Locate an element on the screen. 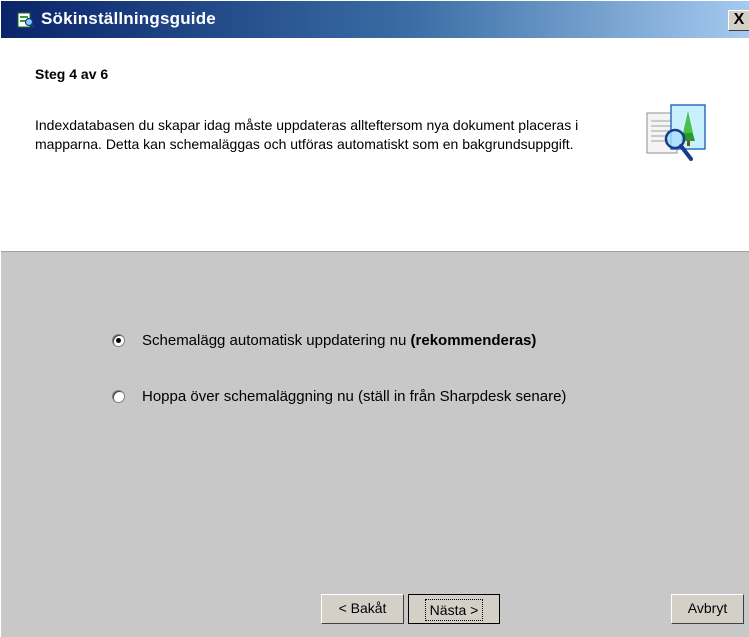 The image size is (749, 637). radio-button is located at coordinates (118, 396).